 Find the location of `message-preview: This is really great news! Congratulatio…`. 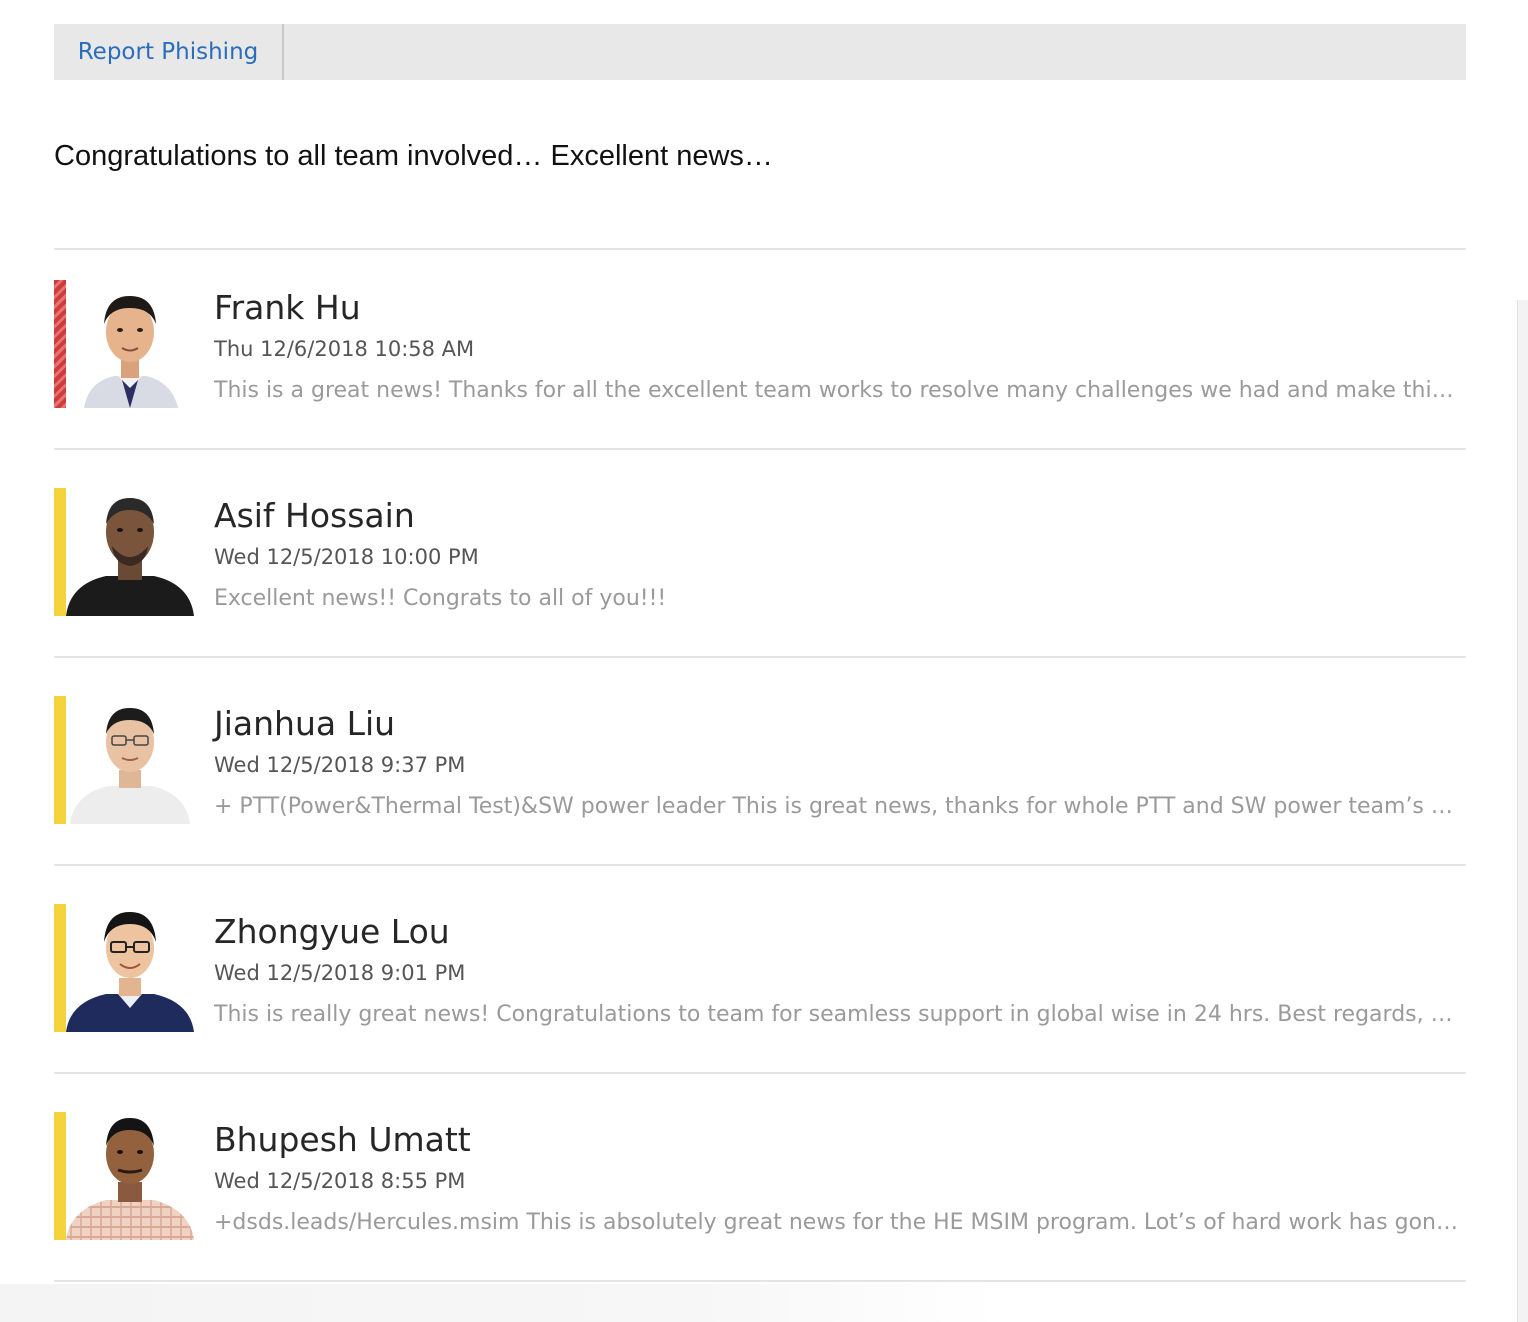

message-preview: This is really great news! Congratulatio… is located at coordinates (839, 1014).